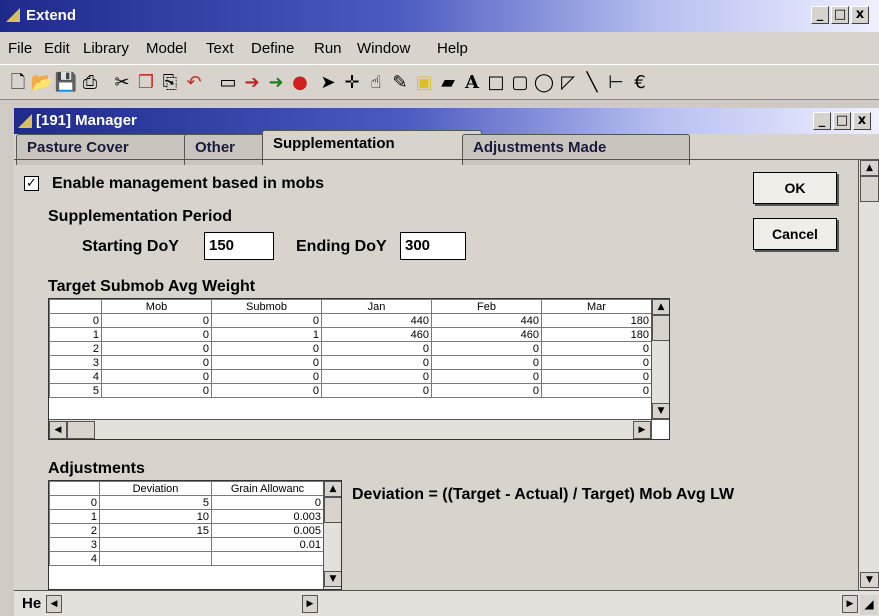 The image size is (879, 616). Describe the element at coordinates (376, 306) in the screenshot. I see `column-header: Jan` at that location.